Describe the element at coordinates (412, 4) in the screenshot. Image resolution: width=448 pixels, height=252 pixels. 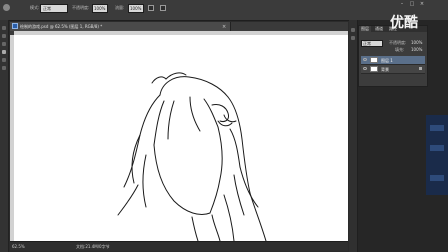
I see `maximize-icon: □` at that location.